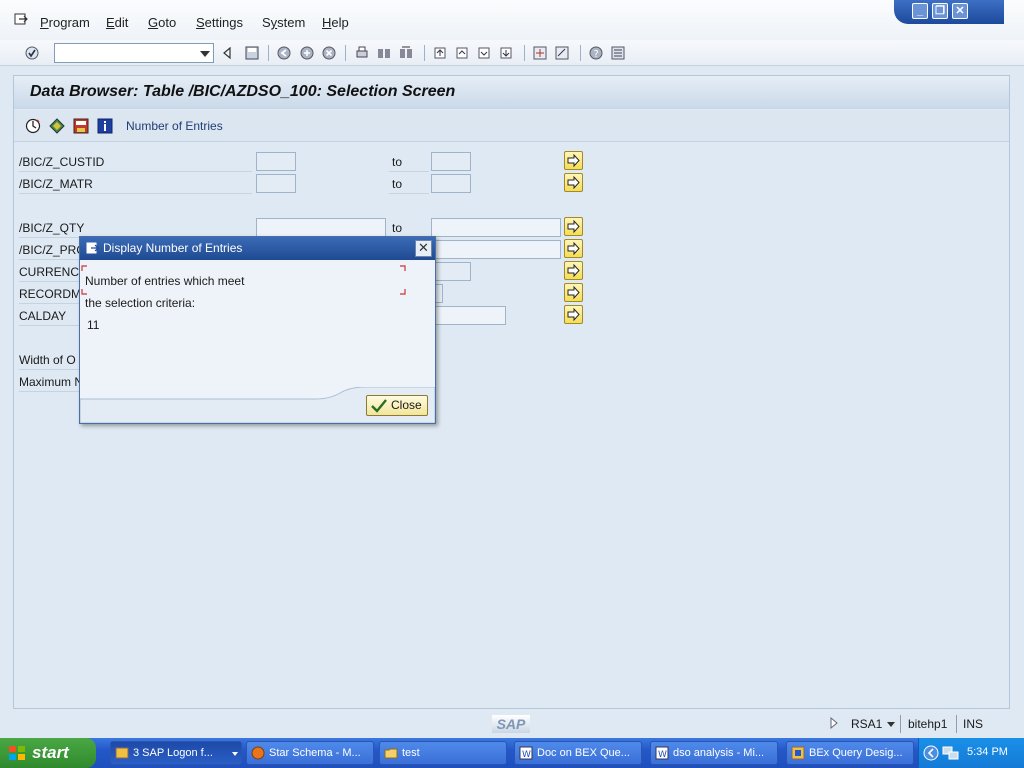  Describe the element at coordinates (409, 184) in the screenshot. I see `matr-to-label: to` at that location.